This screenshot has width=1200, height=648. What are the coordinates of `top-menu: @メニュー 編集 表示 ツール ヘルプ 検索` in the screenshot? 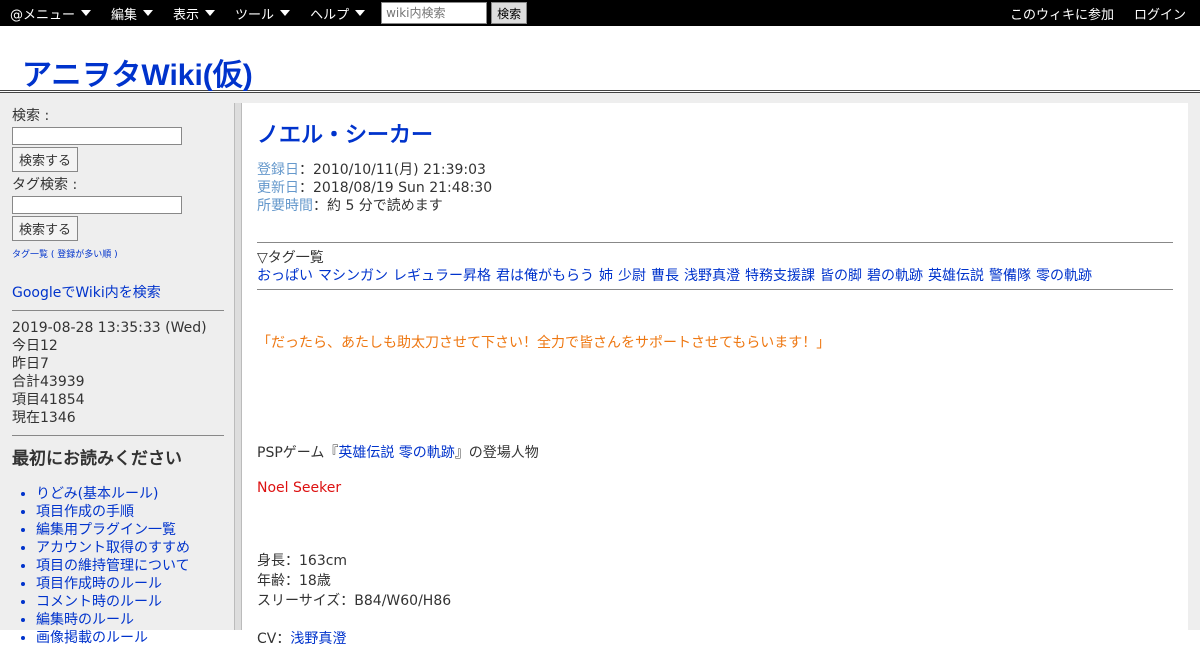 It's located at (264, 13).